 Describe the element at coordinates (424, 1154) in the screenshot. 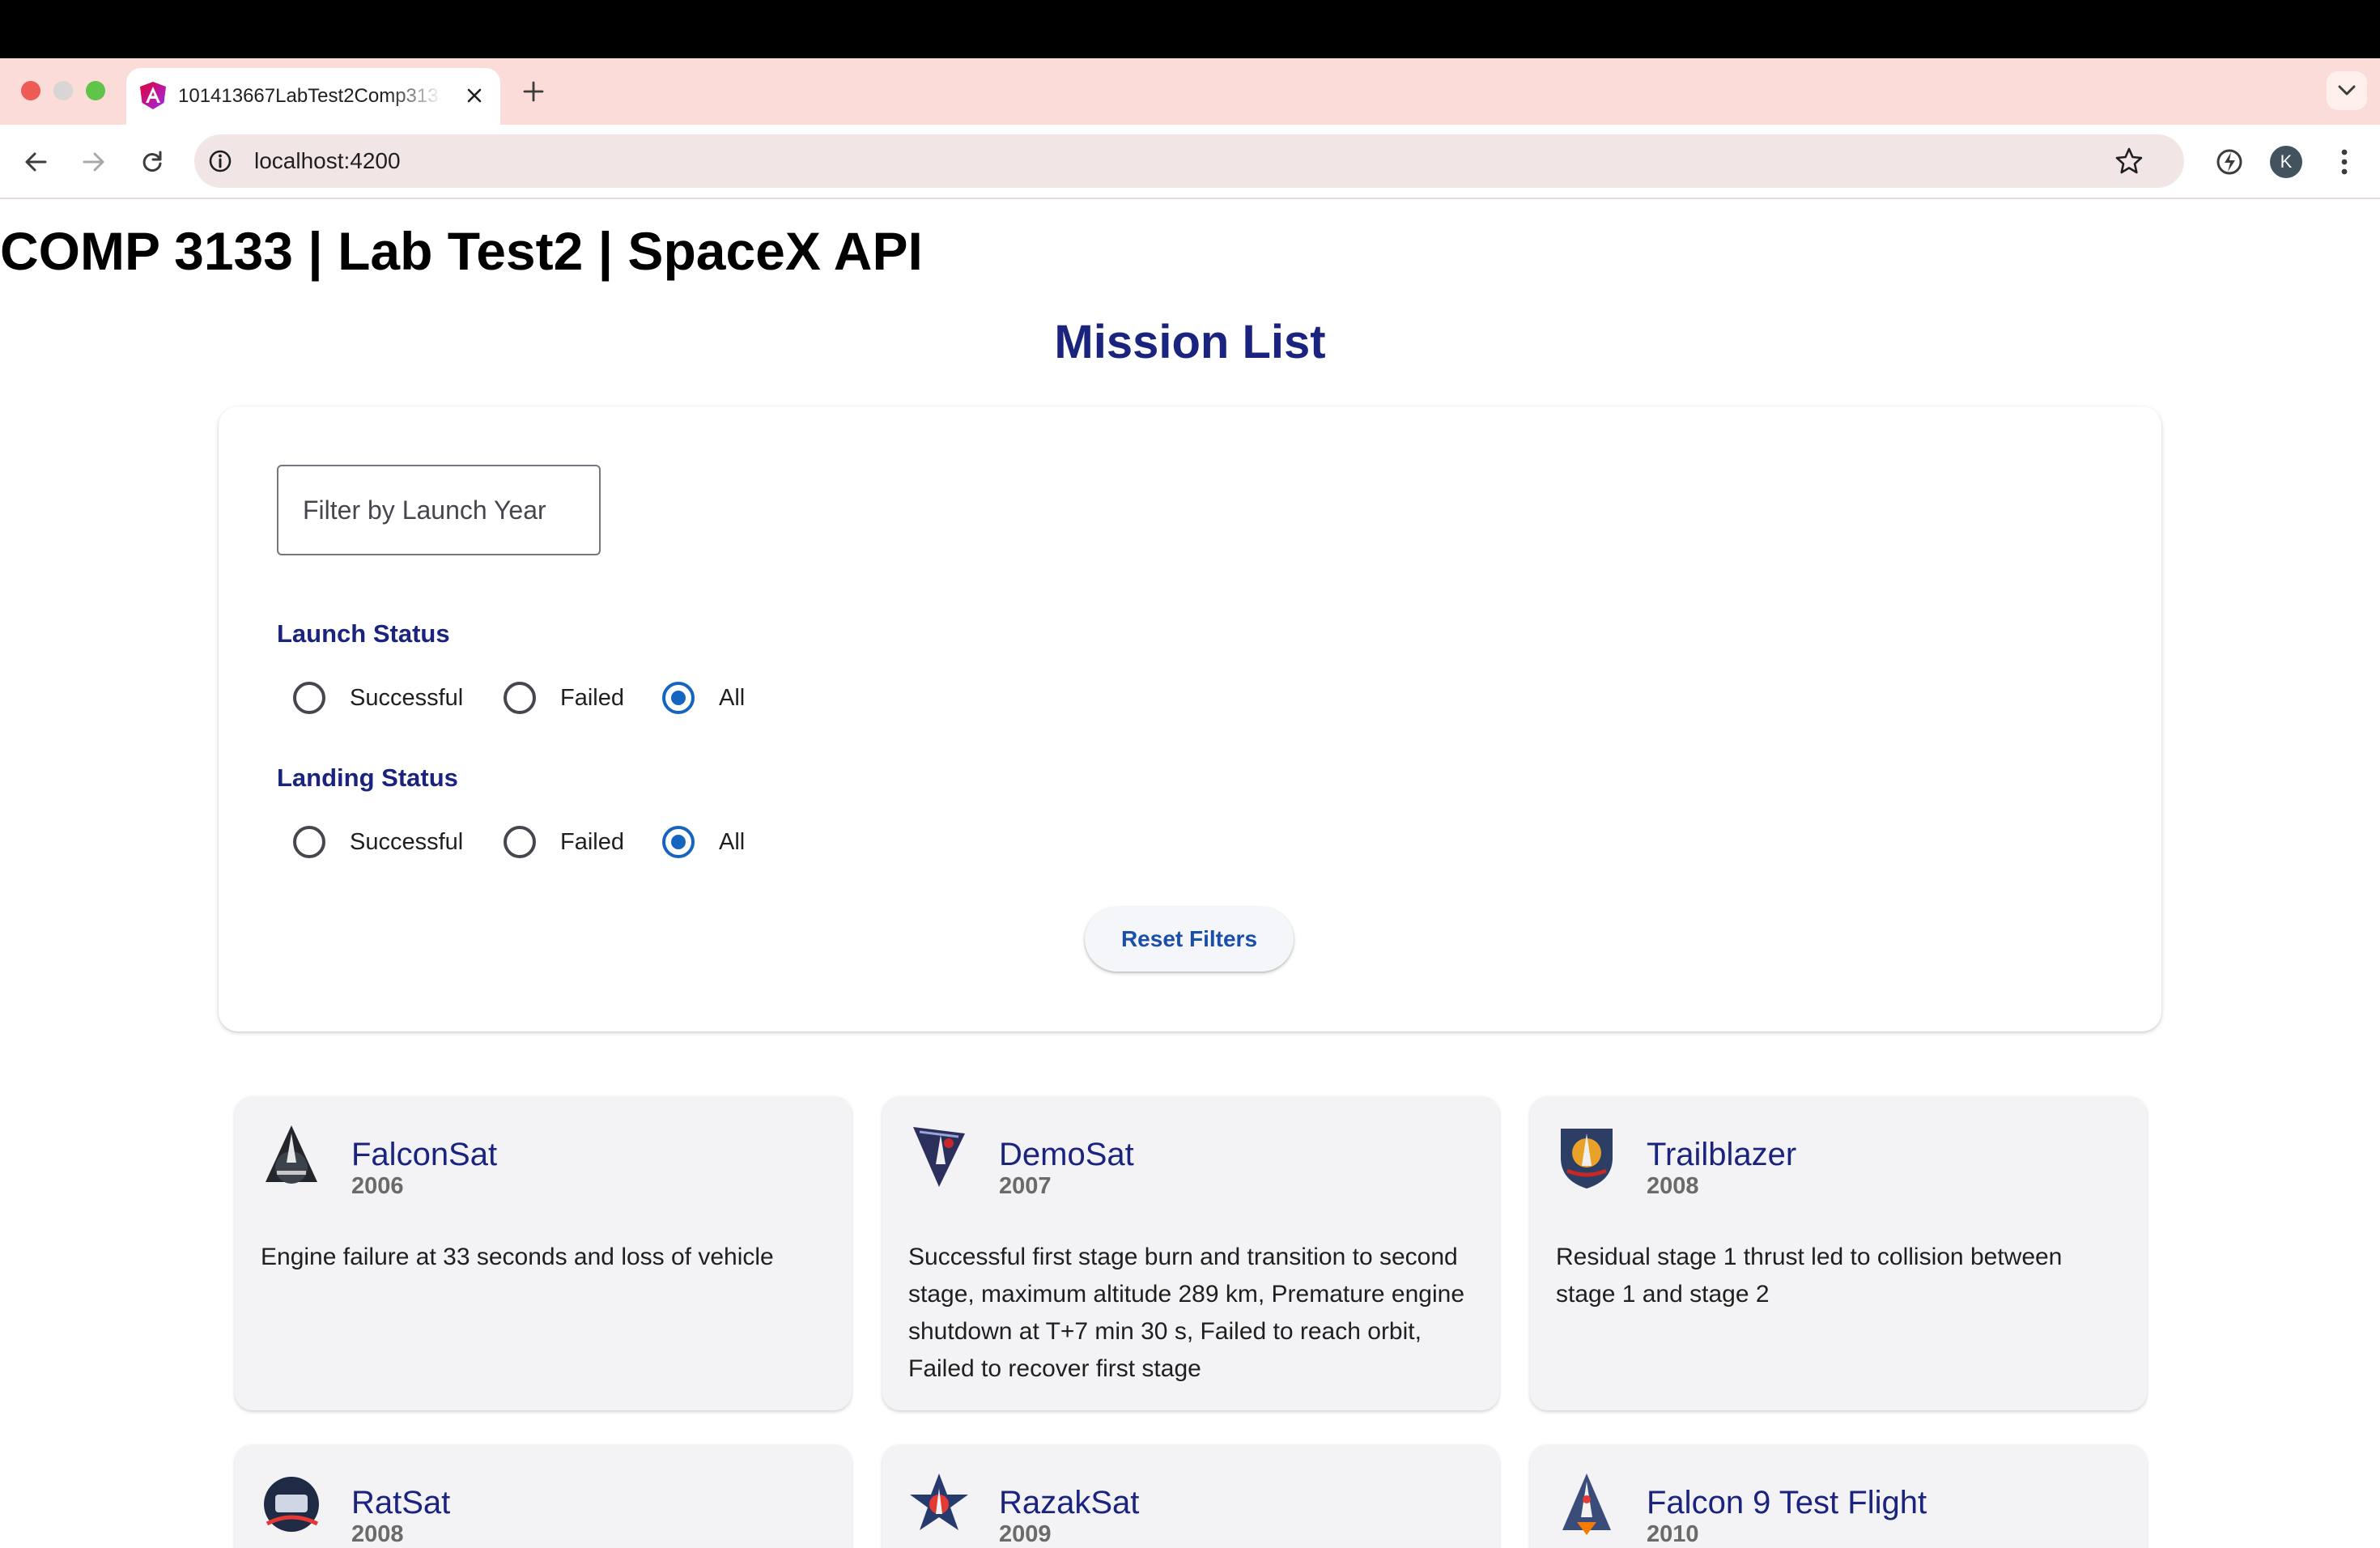

I see `mission-name: FalconSat` at that location.